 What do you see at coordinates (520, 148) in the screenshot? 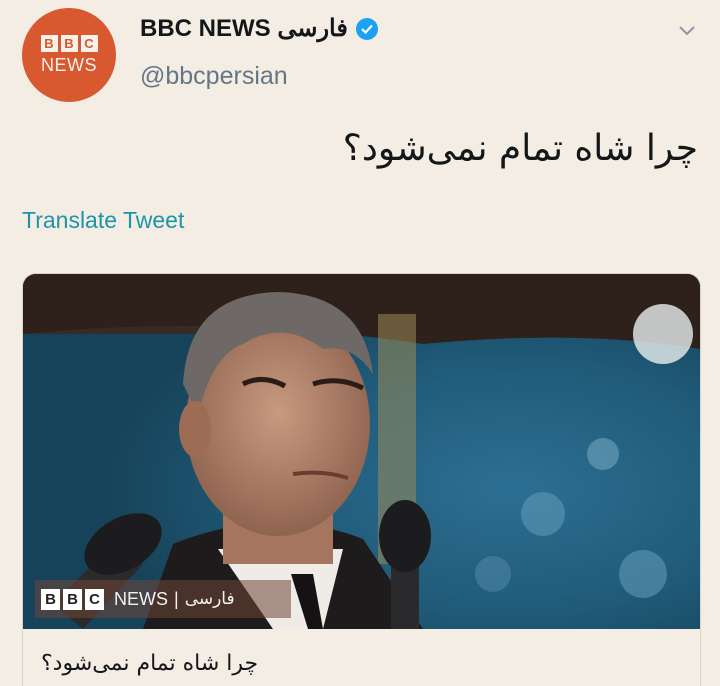
I see `tweet-text: چرا شاه تمام نمی‌شود؟` at bounding box center [520, 148].